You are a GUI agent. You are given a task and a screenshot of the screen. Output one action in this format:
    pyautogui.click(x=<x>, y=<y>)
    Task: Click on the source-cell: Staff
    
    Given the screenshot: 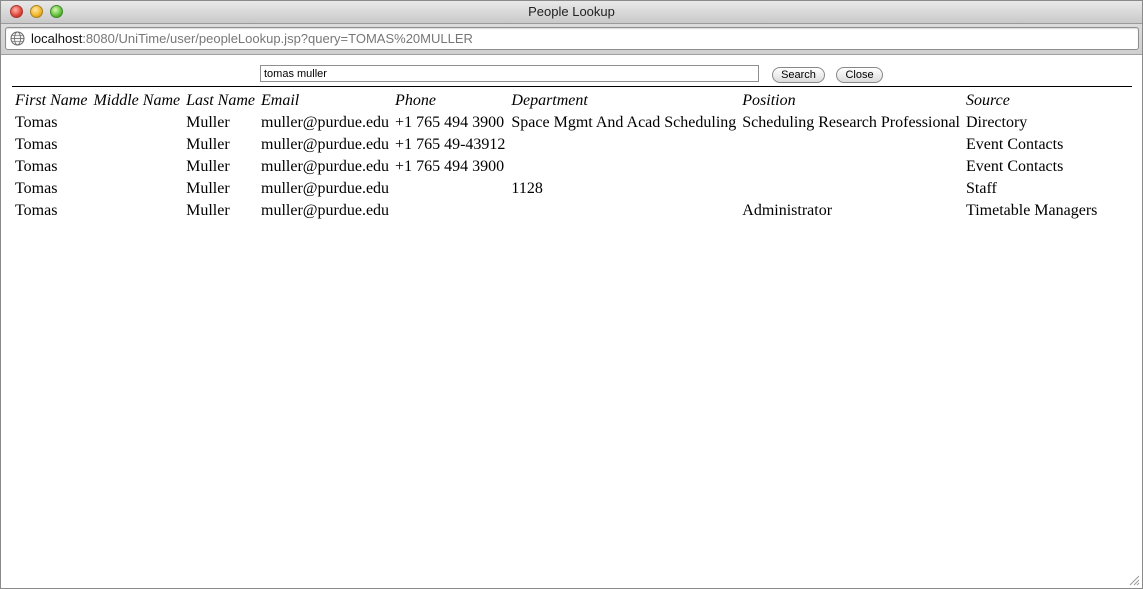 What is the action you would take?
    pyautogui.click(x=981, y=188)
    